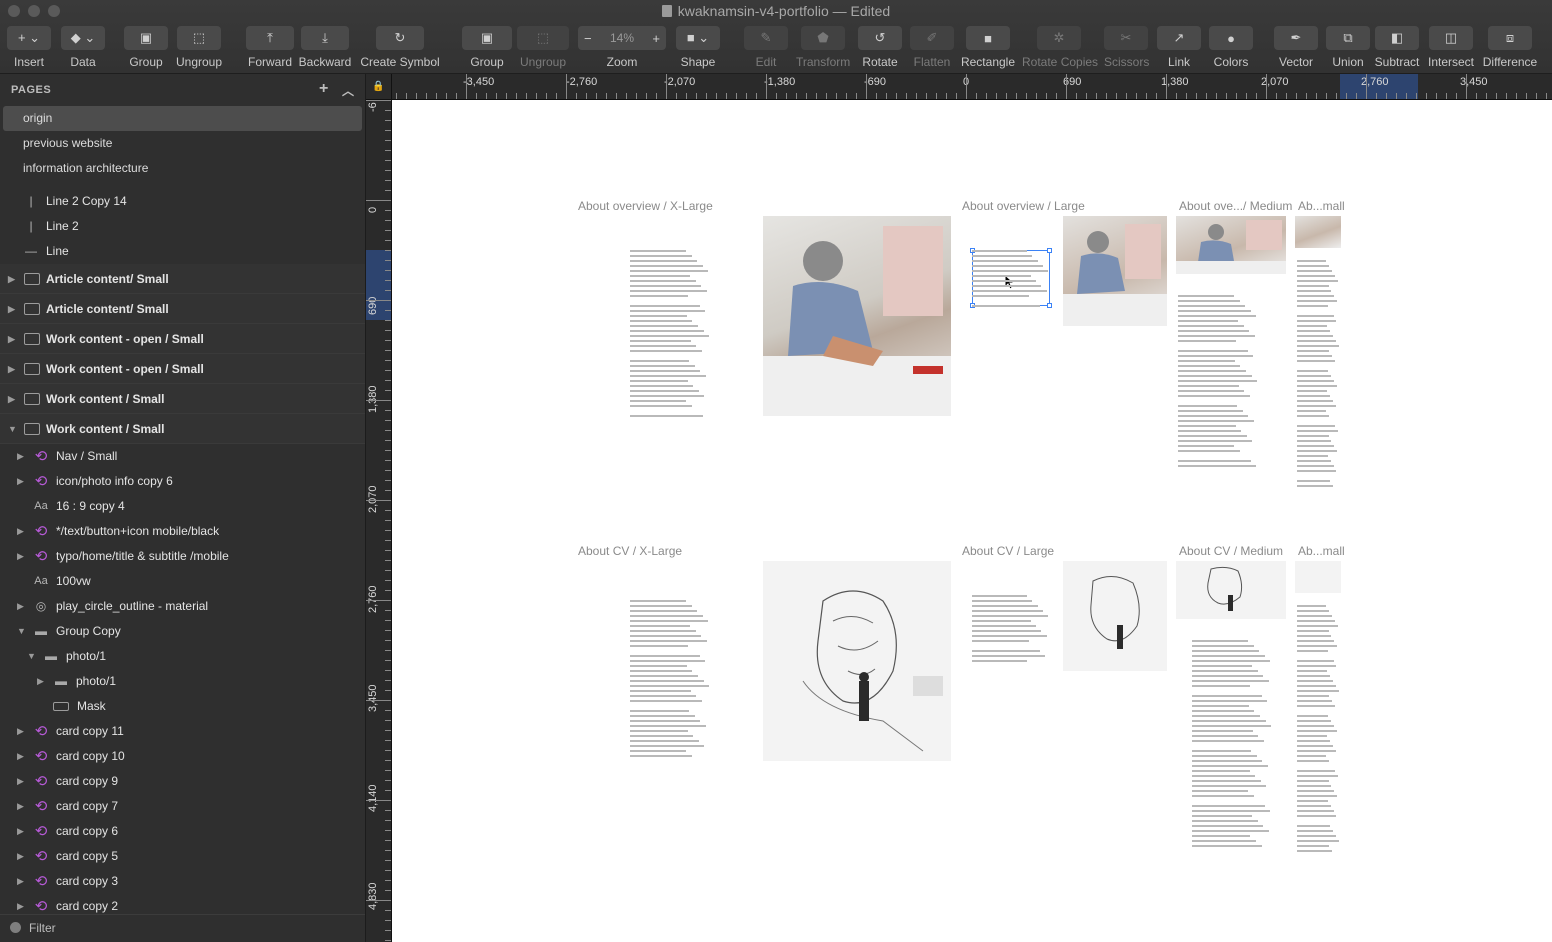 This screenshot has width=1552, height=942. What do you see at coordinates (182, 168) in the screenshot?
I see `page-item-information-architecture: information architecture` at bounding box center [182, 168].